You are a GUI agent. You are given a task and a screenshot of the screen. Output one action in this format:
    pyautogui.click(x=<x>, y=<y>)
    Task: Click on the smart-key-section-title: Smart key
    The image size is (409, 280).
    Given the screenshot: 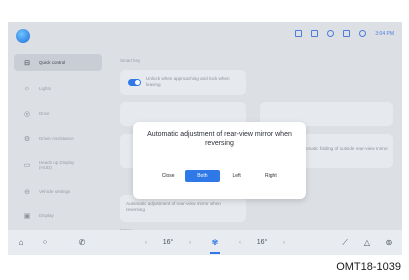 What is the action you would take?
    pyautogui.click(x=130, y=60)
    